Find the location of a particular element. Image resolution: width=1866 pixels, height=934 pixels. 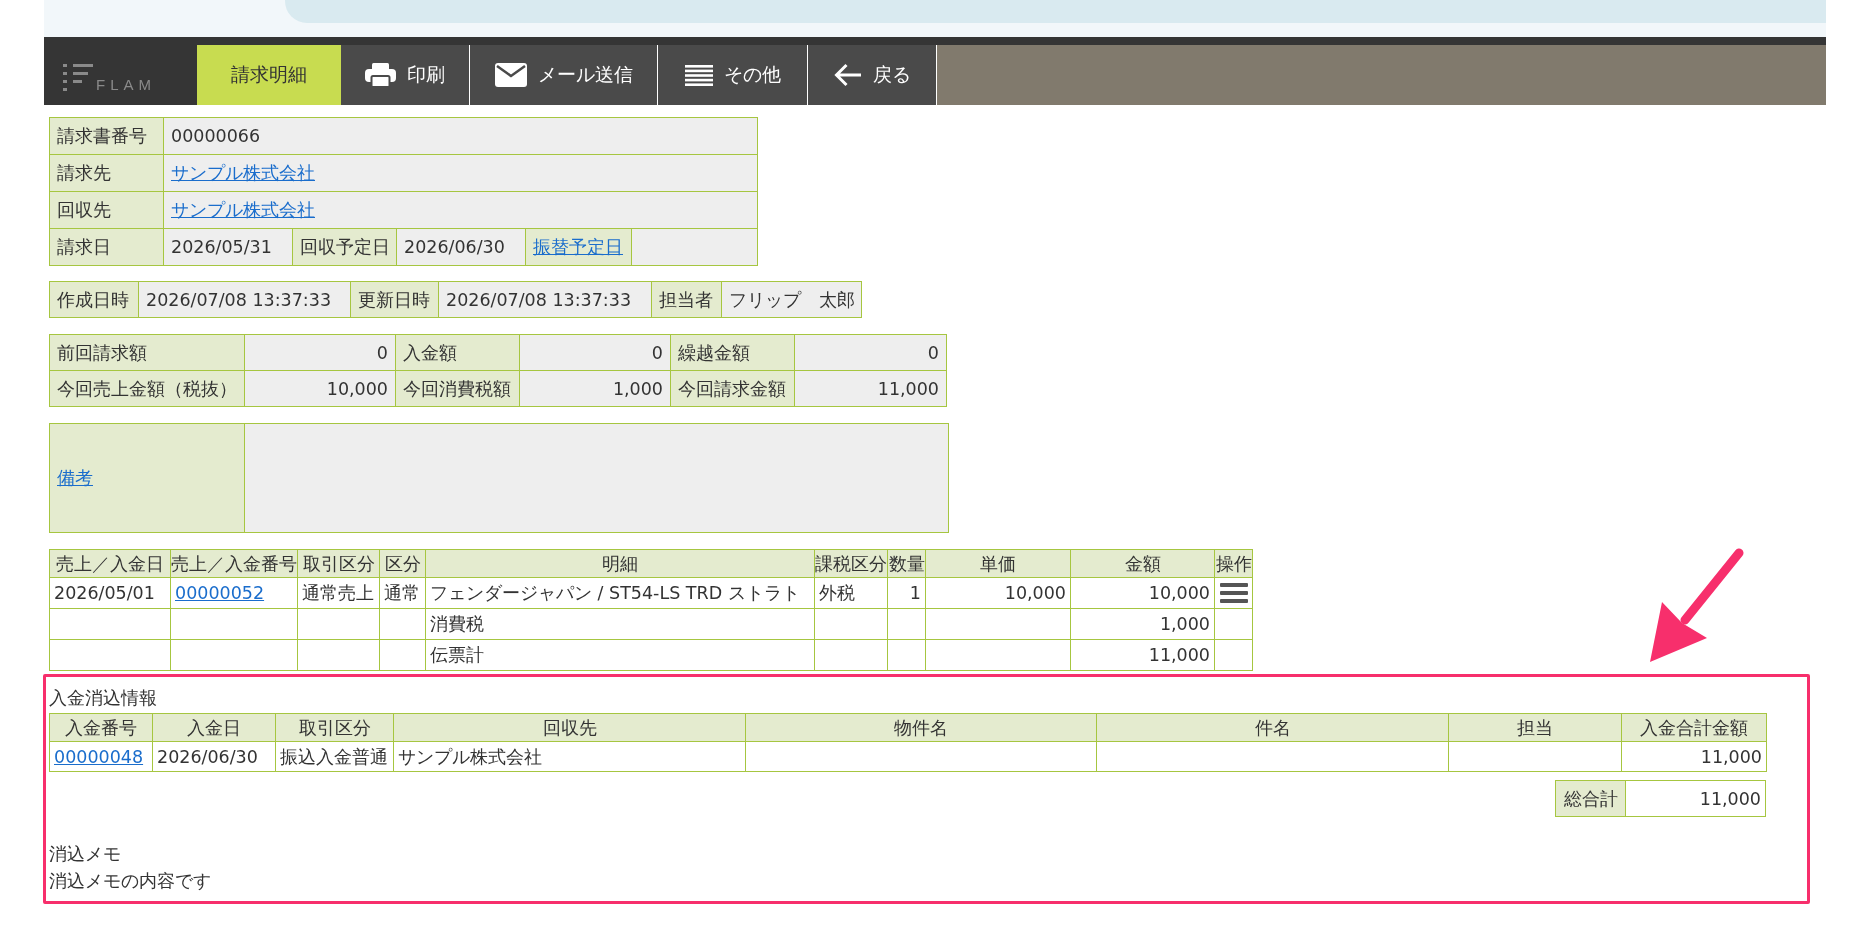

value-cell: 2026/05/31 is located at coordinates (228, 247).